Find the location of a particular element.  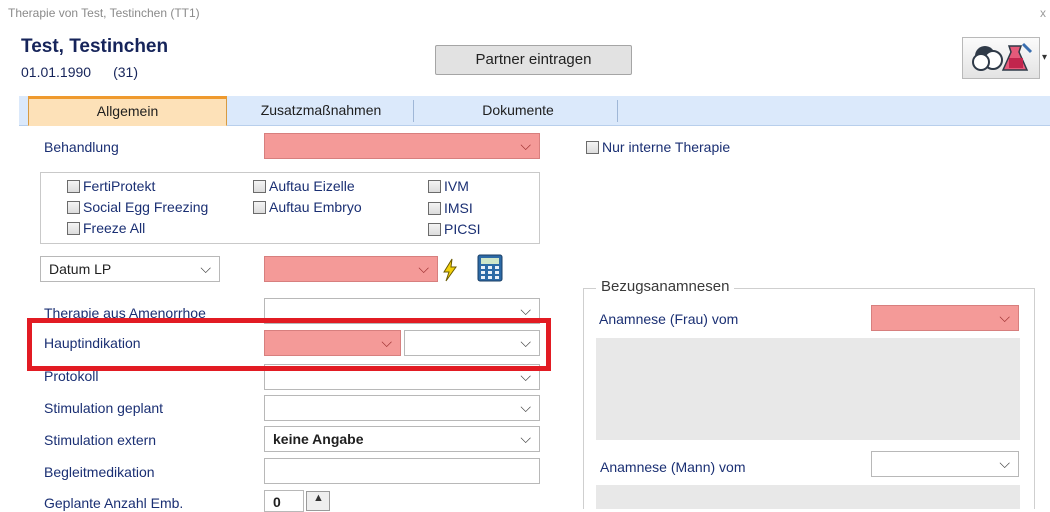

auftau-eizelle-checkbox: Auftau Eizelle is located at coordinates (304, 186).